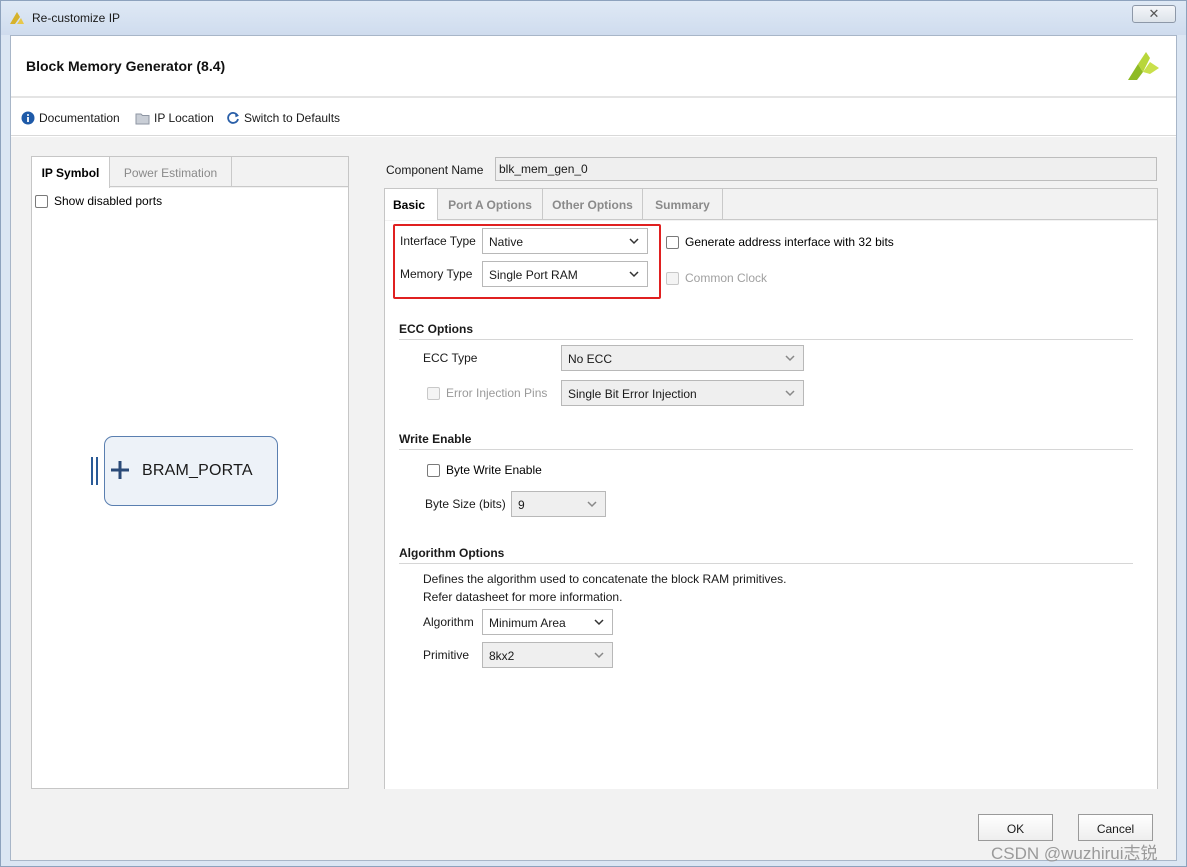  What do you see at coordinates (17, 18) in the screenshot?
I see `app-icon` at bounding box center [17, 18].